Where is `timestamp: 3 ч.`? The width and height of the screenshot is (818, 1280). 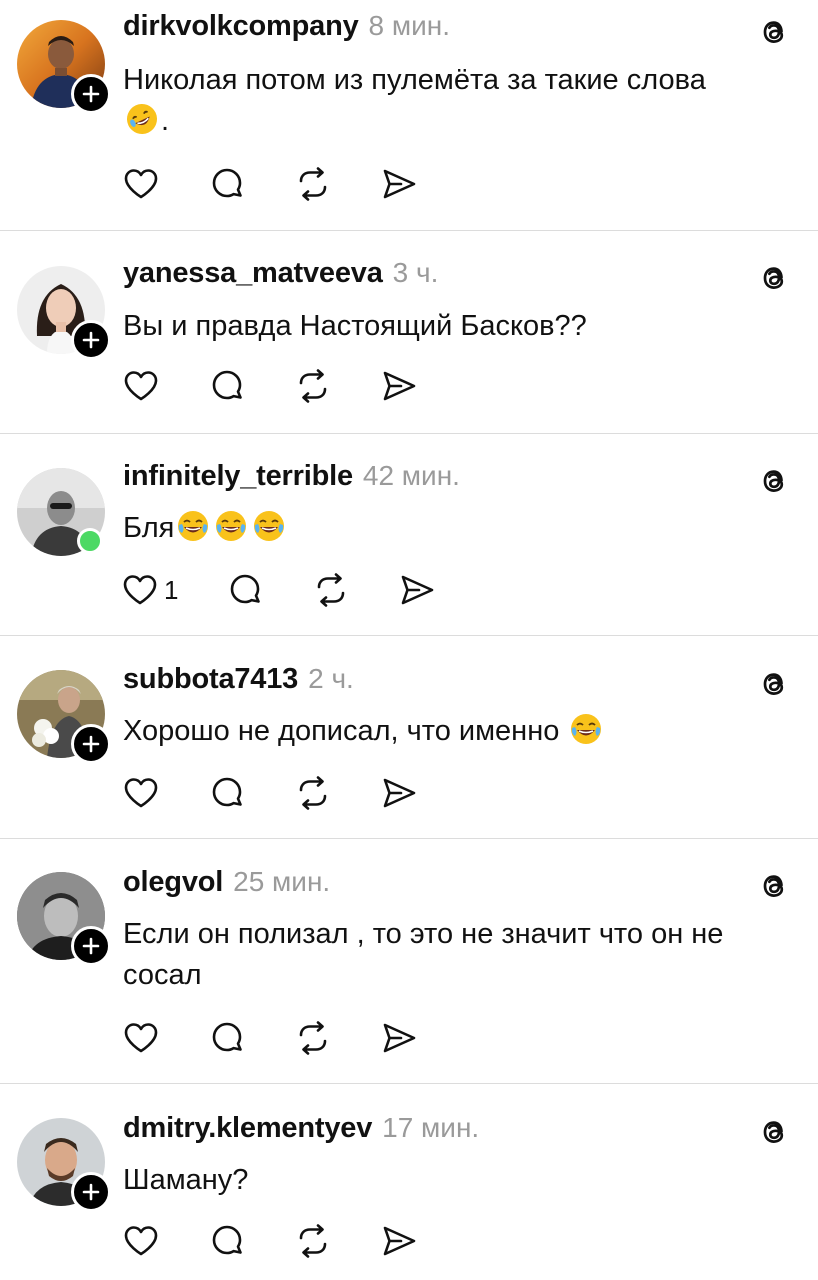
timestamp: 3 ч. is located at coordinates (415, 272).